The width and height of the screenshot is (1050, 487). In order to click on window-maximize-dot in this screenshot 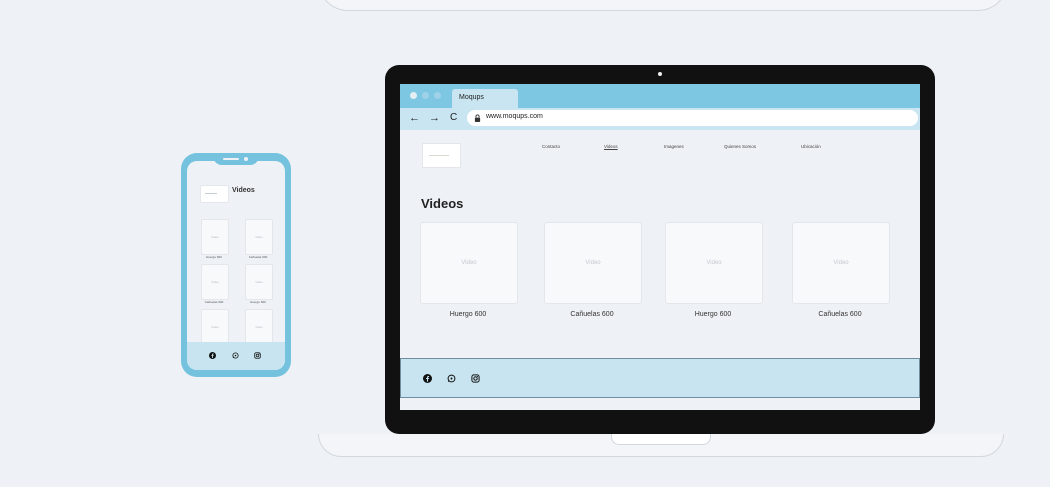, I will do `click(437, 95)`.